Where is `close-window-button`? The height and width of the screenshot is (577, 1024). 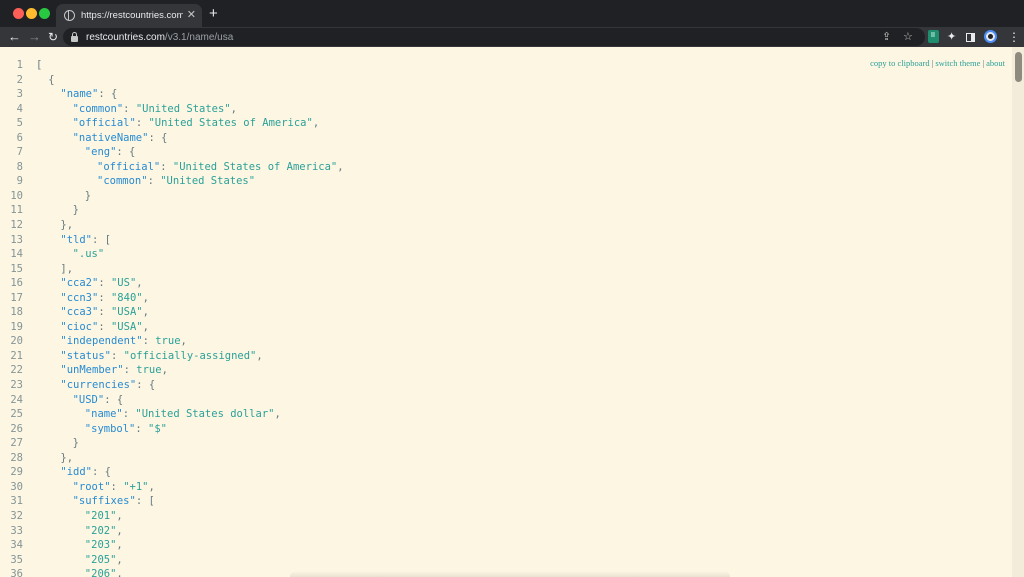 close-window-button is located at coordinates (18, 13).